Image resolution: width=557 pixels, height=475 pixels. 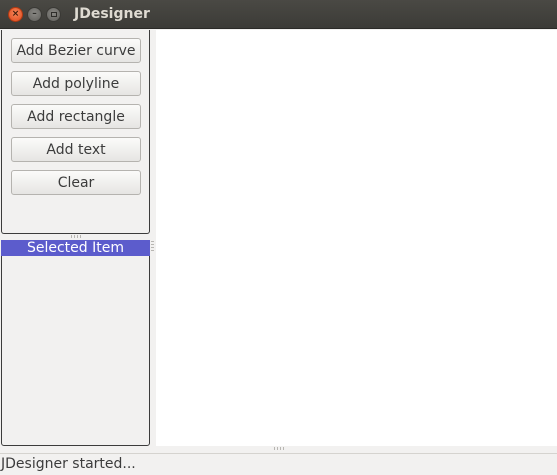 I want to click on close-icon: ×, so click(x=15, y=14).